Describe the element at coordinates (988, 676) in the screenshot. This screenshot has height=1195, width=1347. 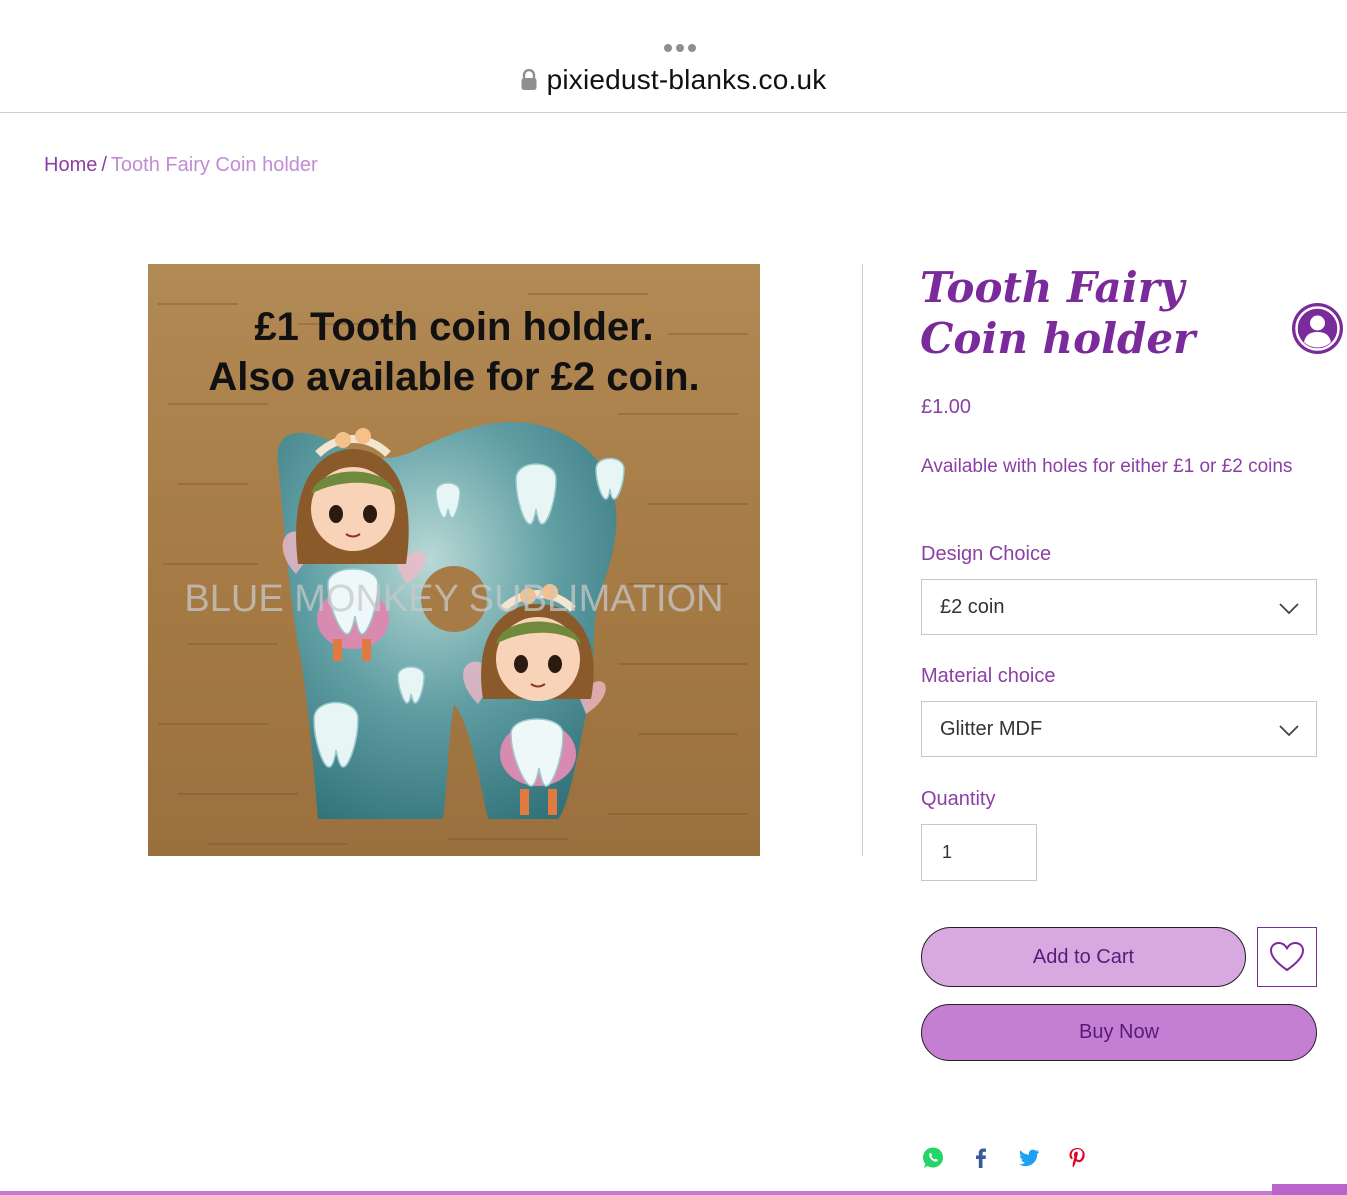
I see `material-choice-label: Material choice` at that location.